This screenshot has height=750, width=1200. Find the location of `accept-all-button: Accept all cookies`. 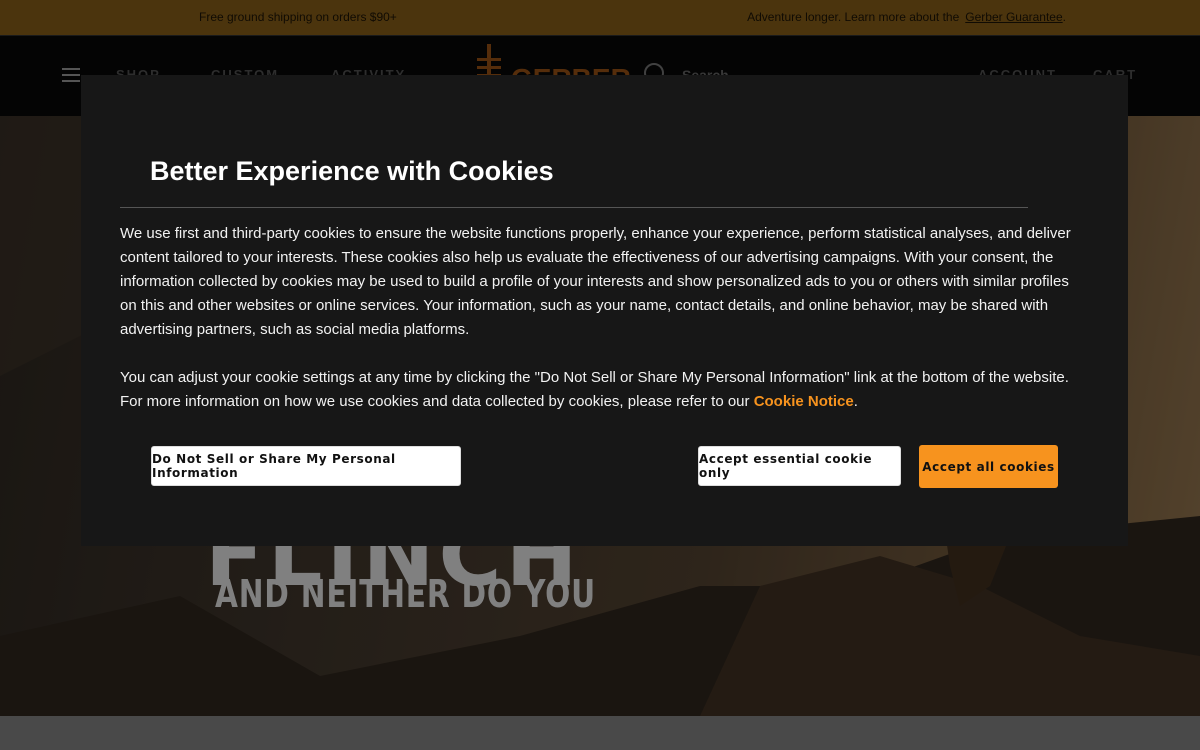

accept-all-button: Accept all cookies is located at coordinates (988, 466).